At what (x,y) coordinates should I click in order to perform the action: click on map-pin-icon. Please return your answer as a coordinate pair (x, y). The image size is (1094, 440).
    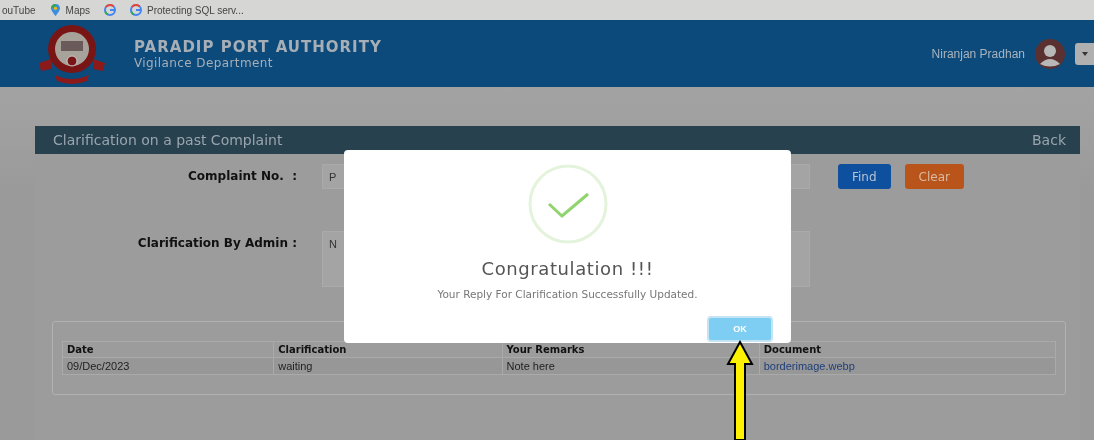
    Looking at the image, I should click on (55, 10).